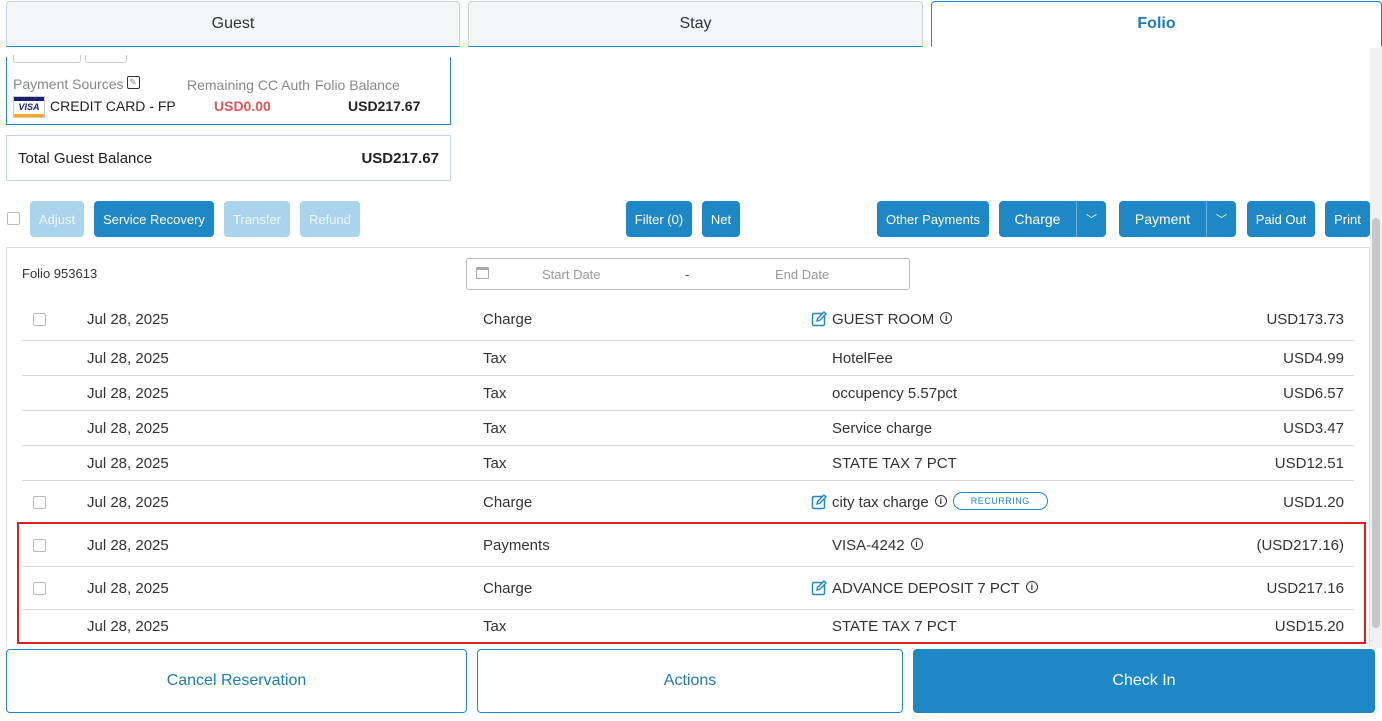 Image resolution: width=1382 pixels, height=721 pixels. I want to click on charge-button: Charge, so click(1037, 219).